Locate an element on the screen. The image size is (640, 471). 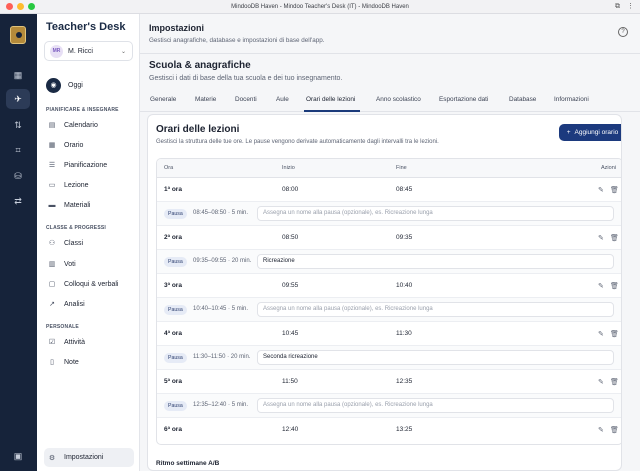
sidebar-item-attivita: ☑ Attività is located at coordinates (89, 342).